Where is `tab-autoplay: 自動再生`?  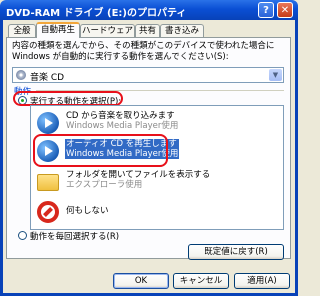
tab-autoplay: 自動再生 is located at coordinates (58, 30).